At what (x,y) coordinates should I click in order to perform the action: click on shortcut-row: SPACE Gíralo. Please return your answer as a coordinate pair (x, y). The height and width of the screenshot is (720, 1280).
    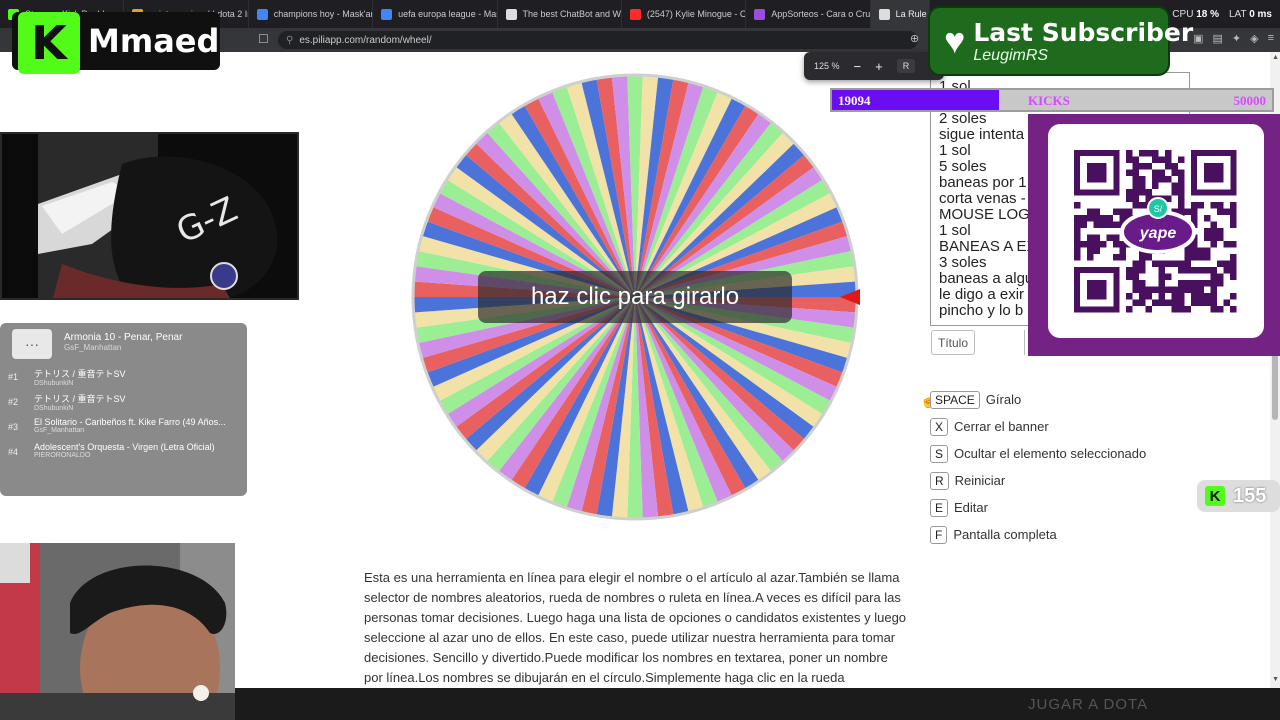
    Looking at the image, I should click on (1038, 399).